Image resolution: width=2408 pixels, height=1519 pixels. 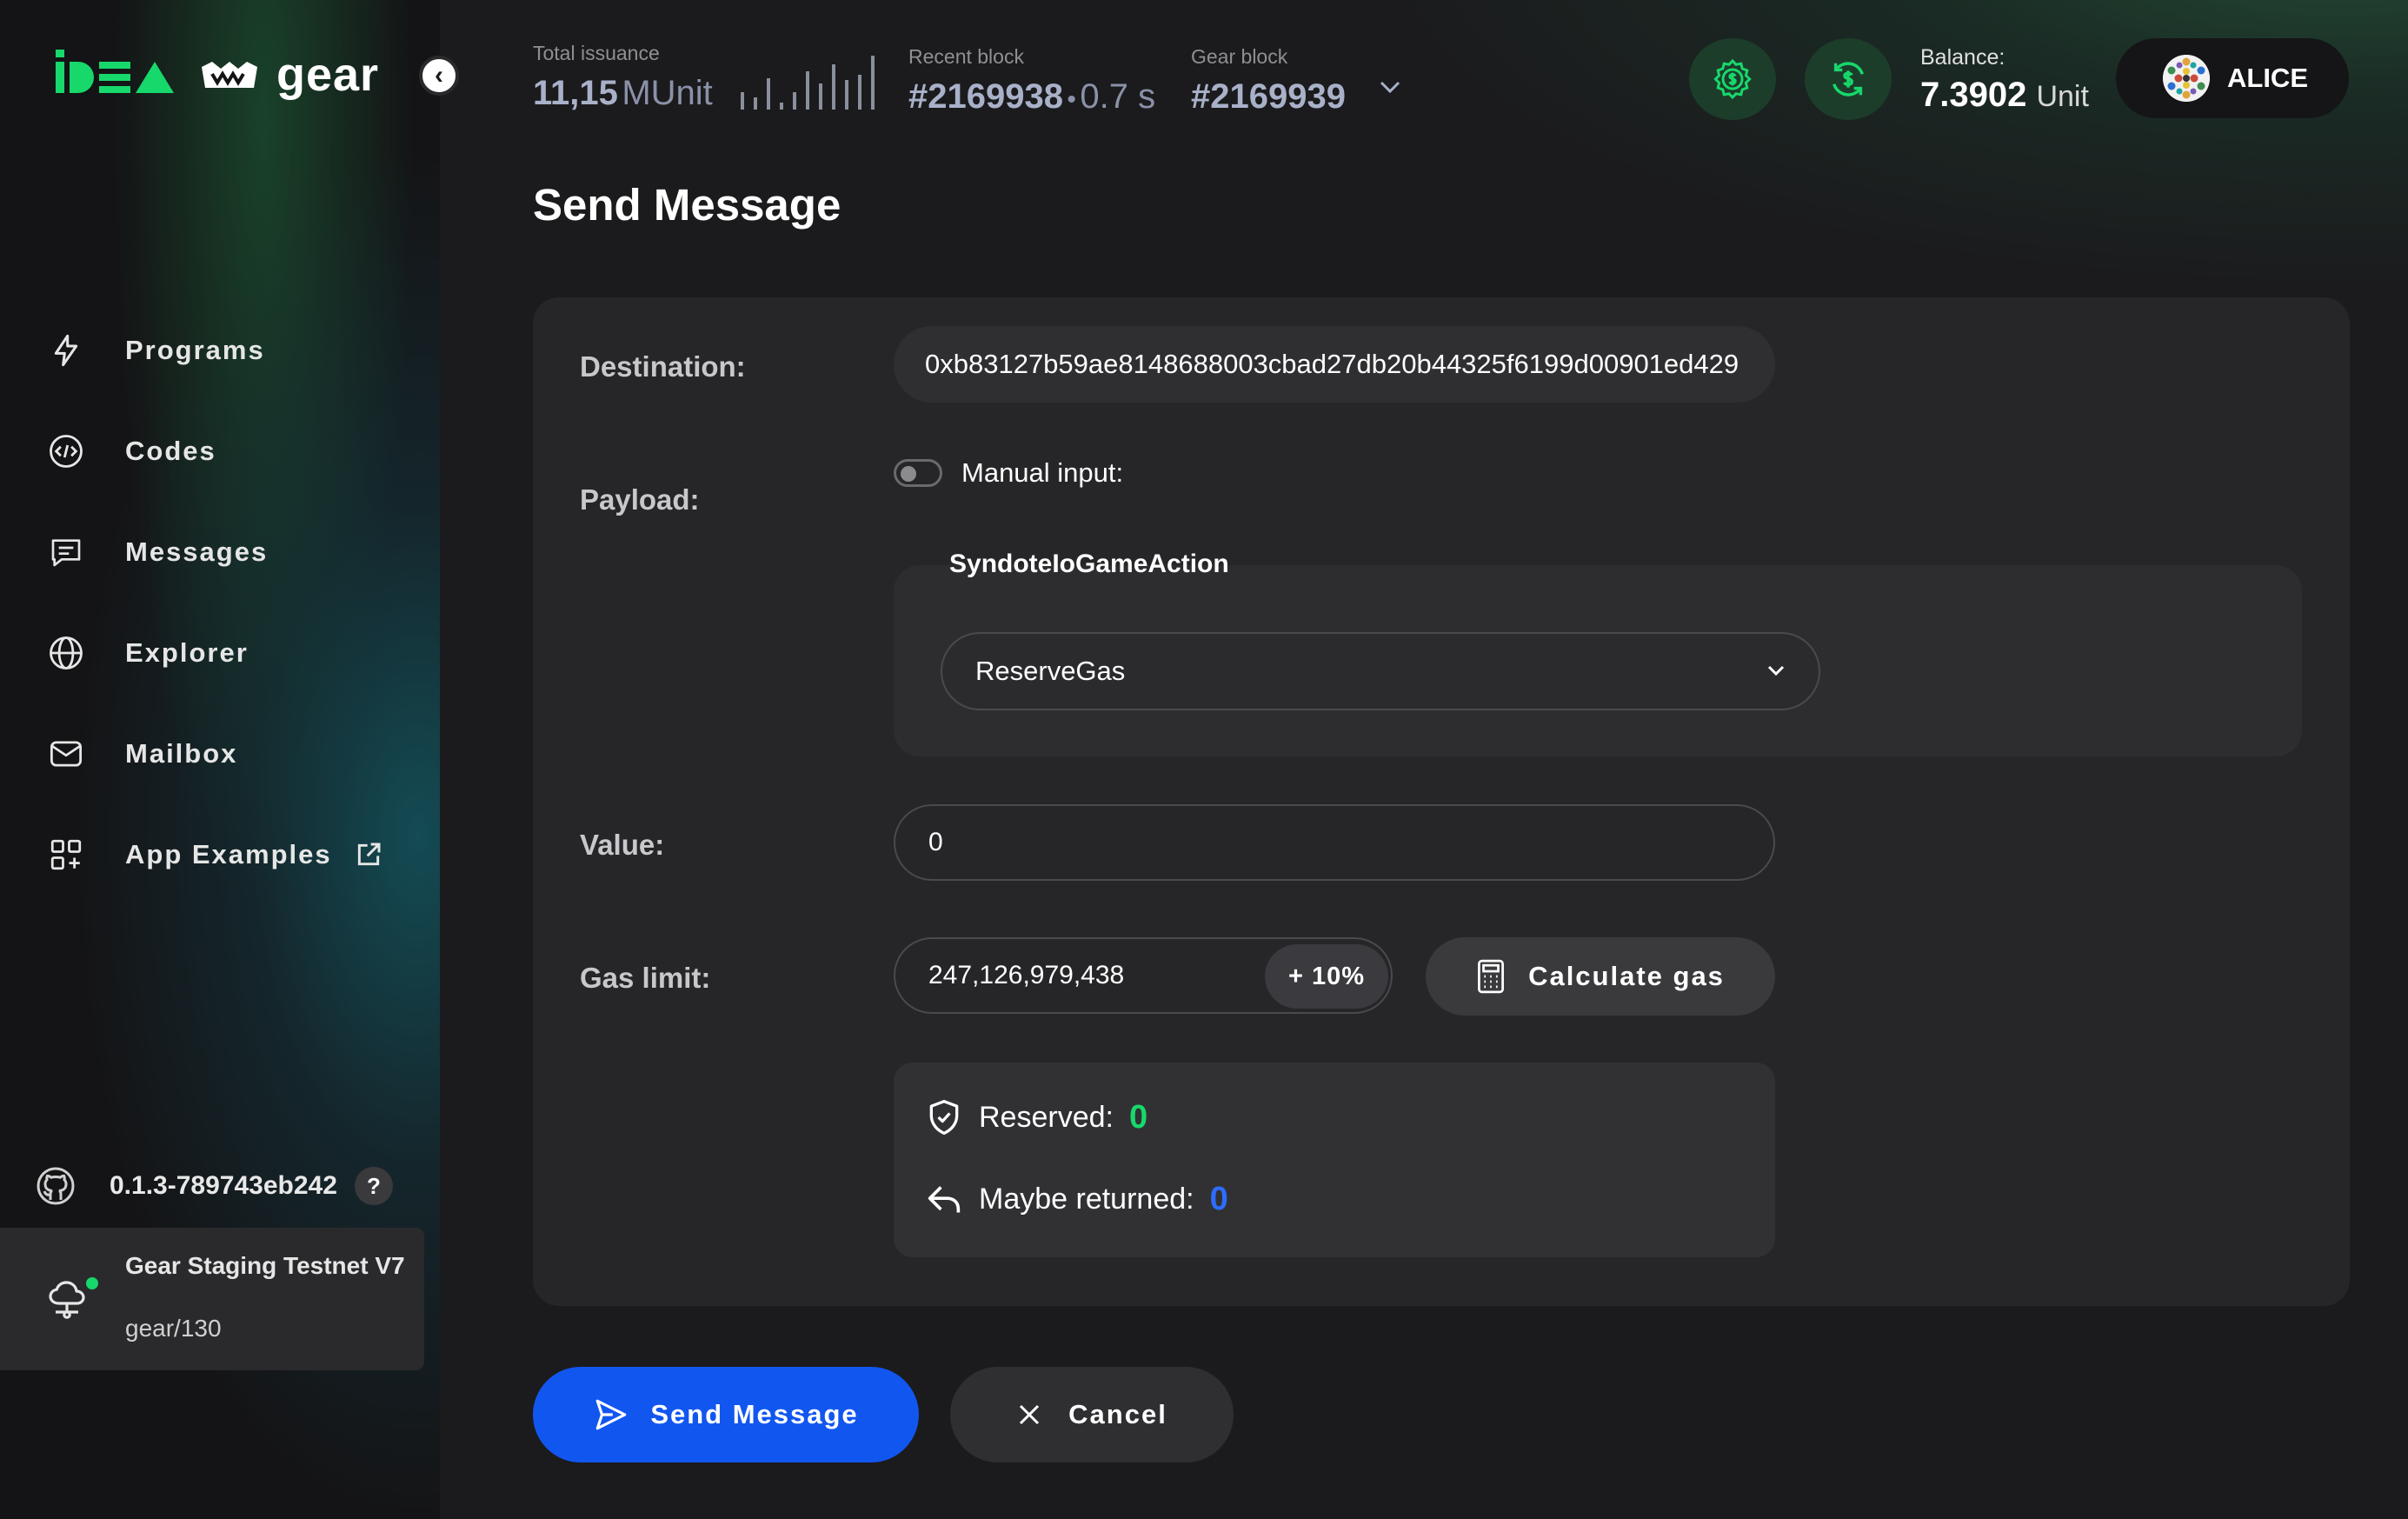 I want to click on calculate-gas-button: Calculate gas, so click(x=1601, y=976).